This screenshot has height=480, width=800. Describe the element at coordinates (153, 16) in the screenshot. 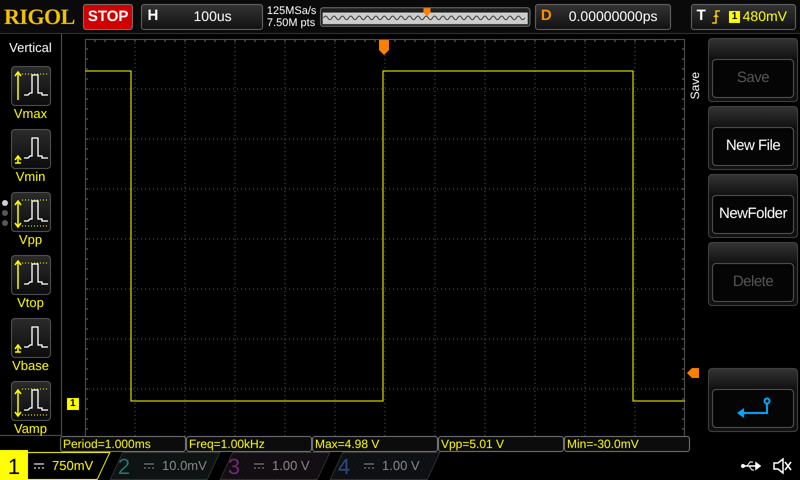

I see `timebase-label: H` at that location.